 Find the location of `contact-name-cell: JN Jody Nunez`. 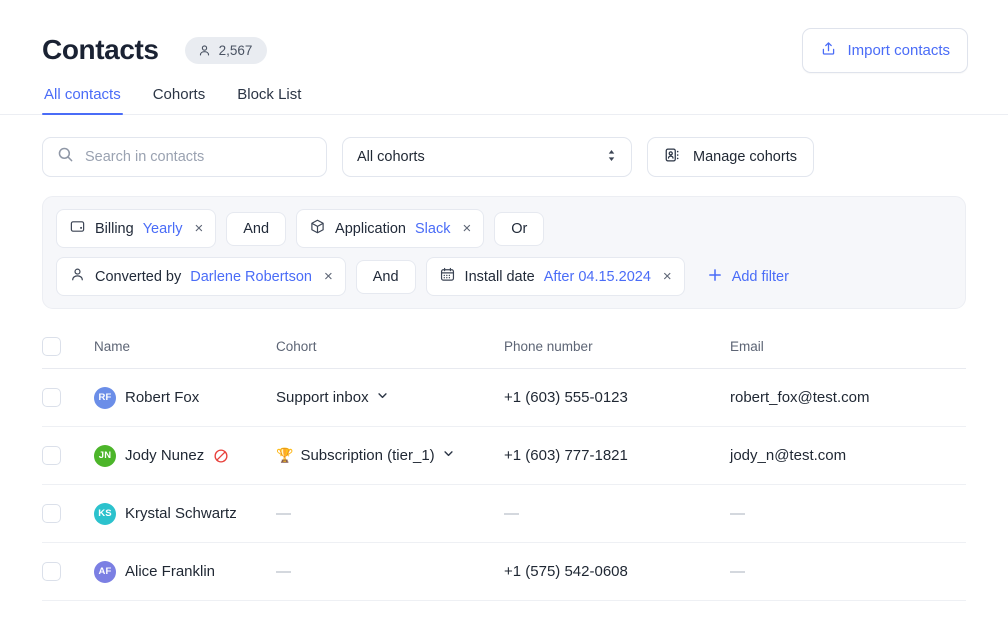

contact-name-cell: JN Jody Nunez is located at coordinates (185, 455).